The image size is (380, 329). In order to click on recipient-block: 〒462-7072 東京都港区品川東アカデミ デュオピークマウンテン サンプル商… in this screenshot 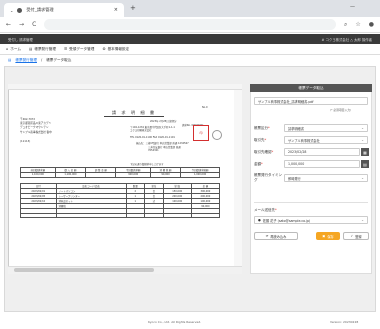, I will do `click(60, 131)`.